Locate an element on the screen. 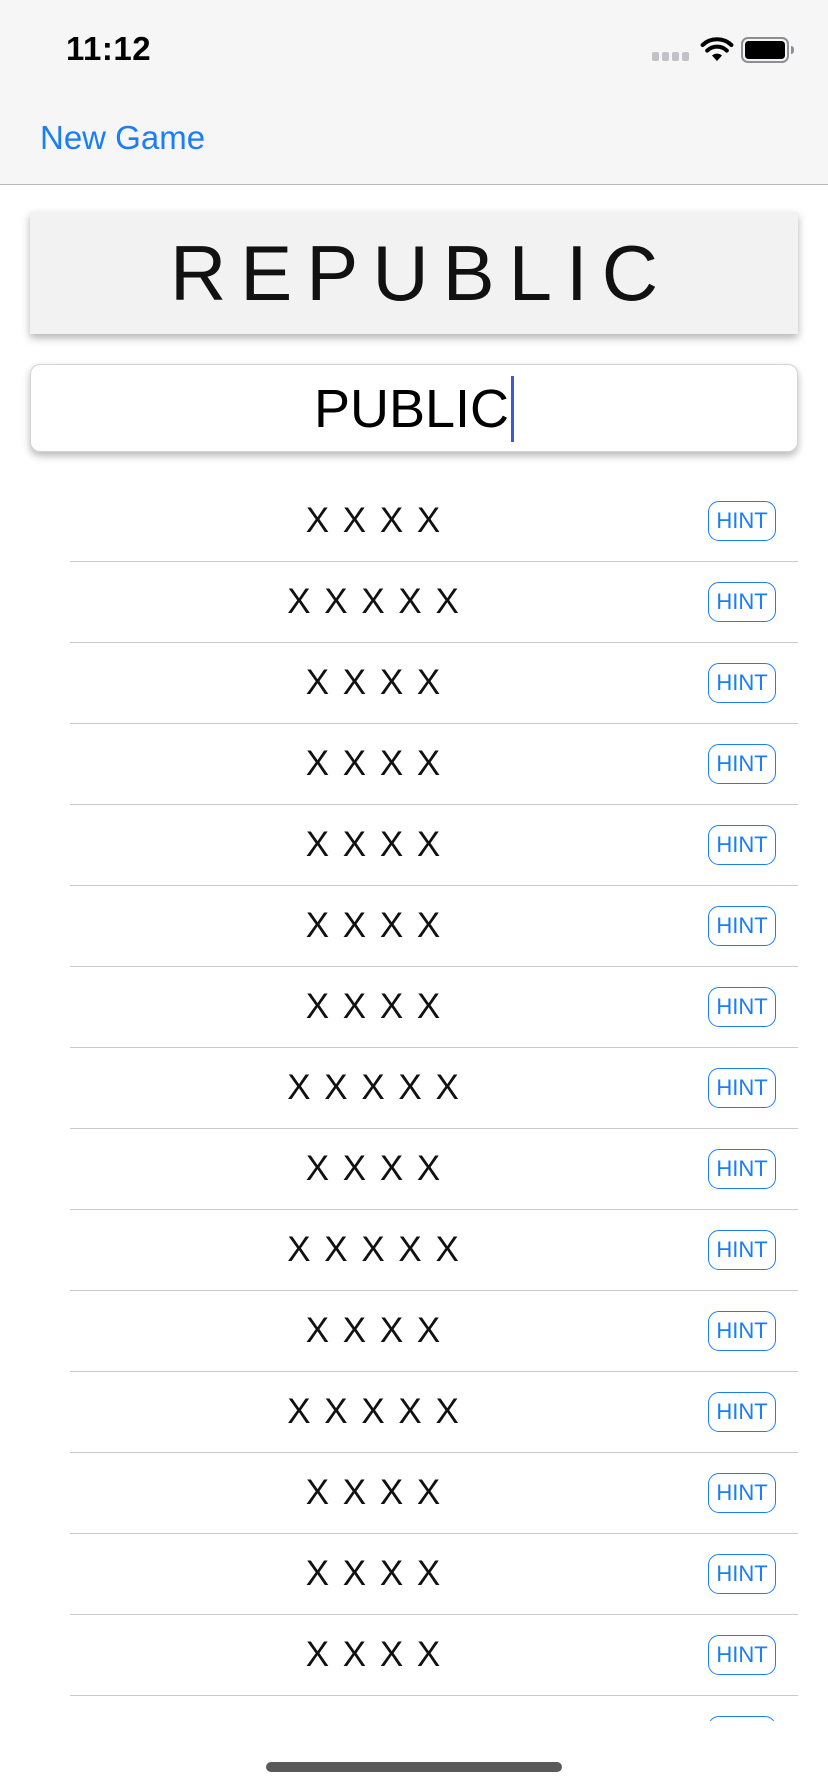 Image resolution: width=828 pixels, height=1792 pixels. guess-input-field: PUBLIC is located at coordinates (414, 408).